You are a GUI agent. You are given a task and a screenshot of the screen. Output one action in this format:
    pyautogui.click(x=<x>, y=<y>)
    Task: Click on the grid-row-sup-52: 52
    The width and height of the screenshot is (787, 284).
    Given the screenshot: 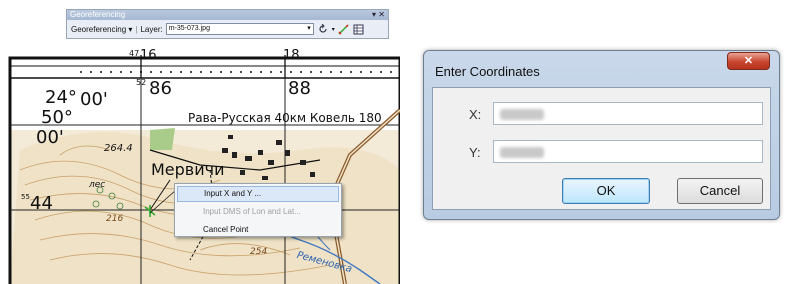 What is the action you would take?
    pyautogui.click(x=141, y=82)
    